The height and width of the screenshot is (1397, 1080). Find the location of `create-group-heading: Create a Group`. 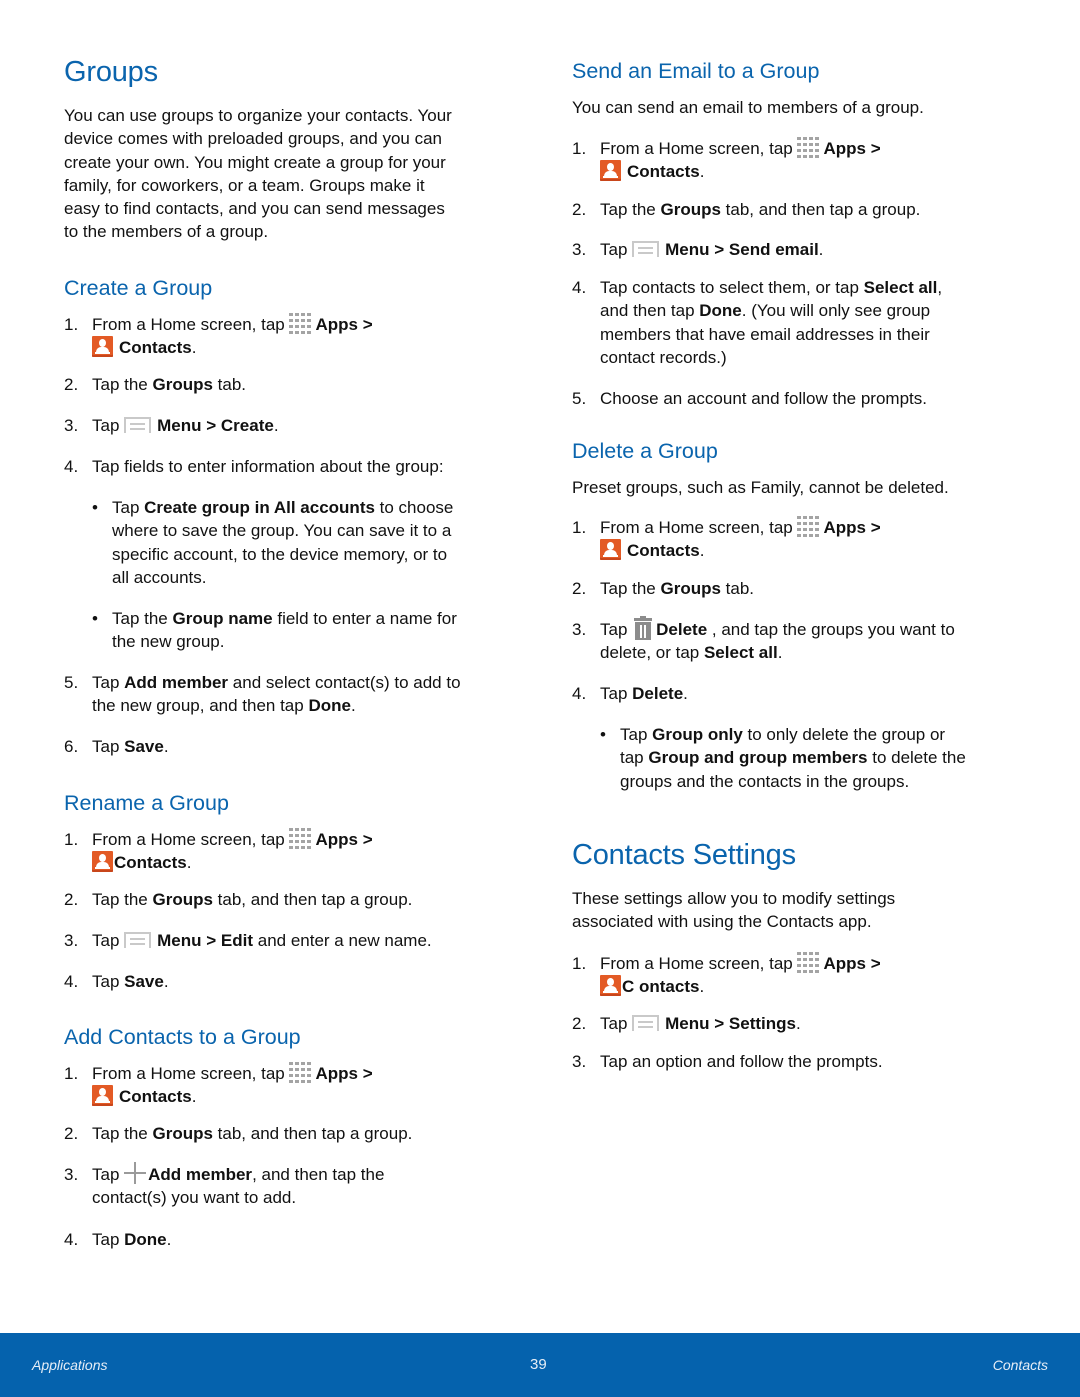

create-group-heading: Create a Group is located at coordinates (138, 288).